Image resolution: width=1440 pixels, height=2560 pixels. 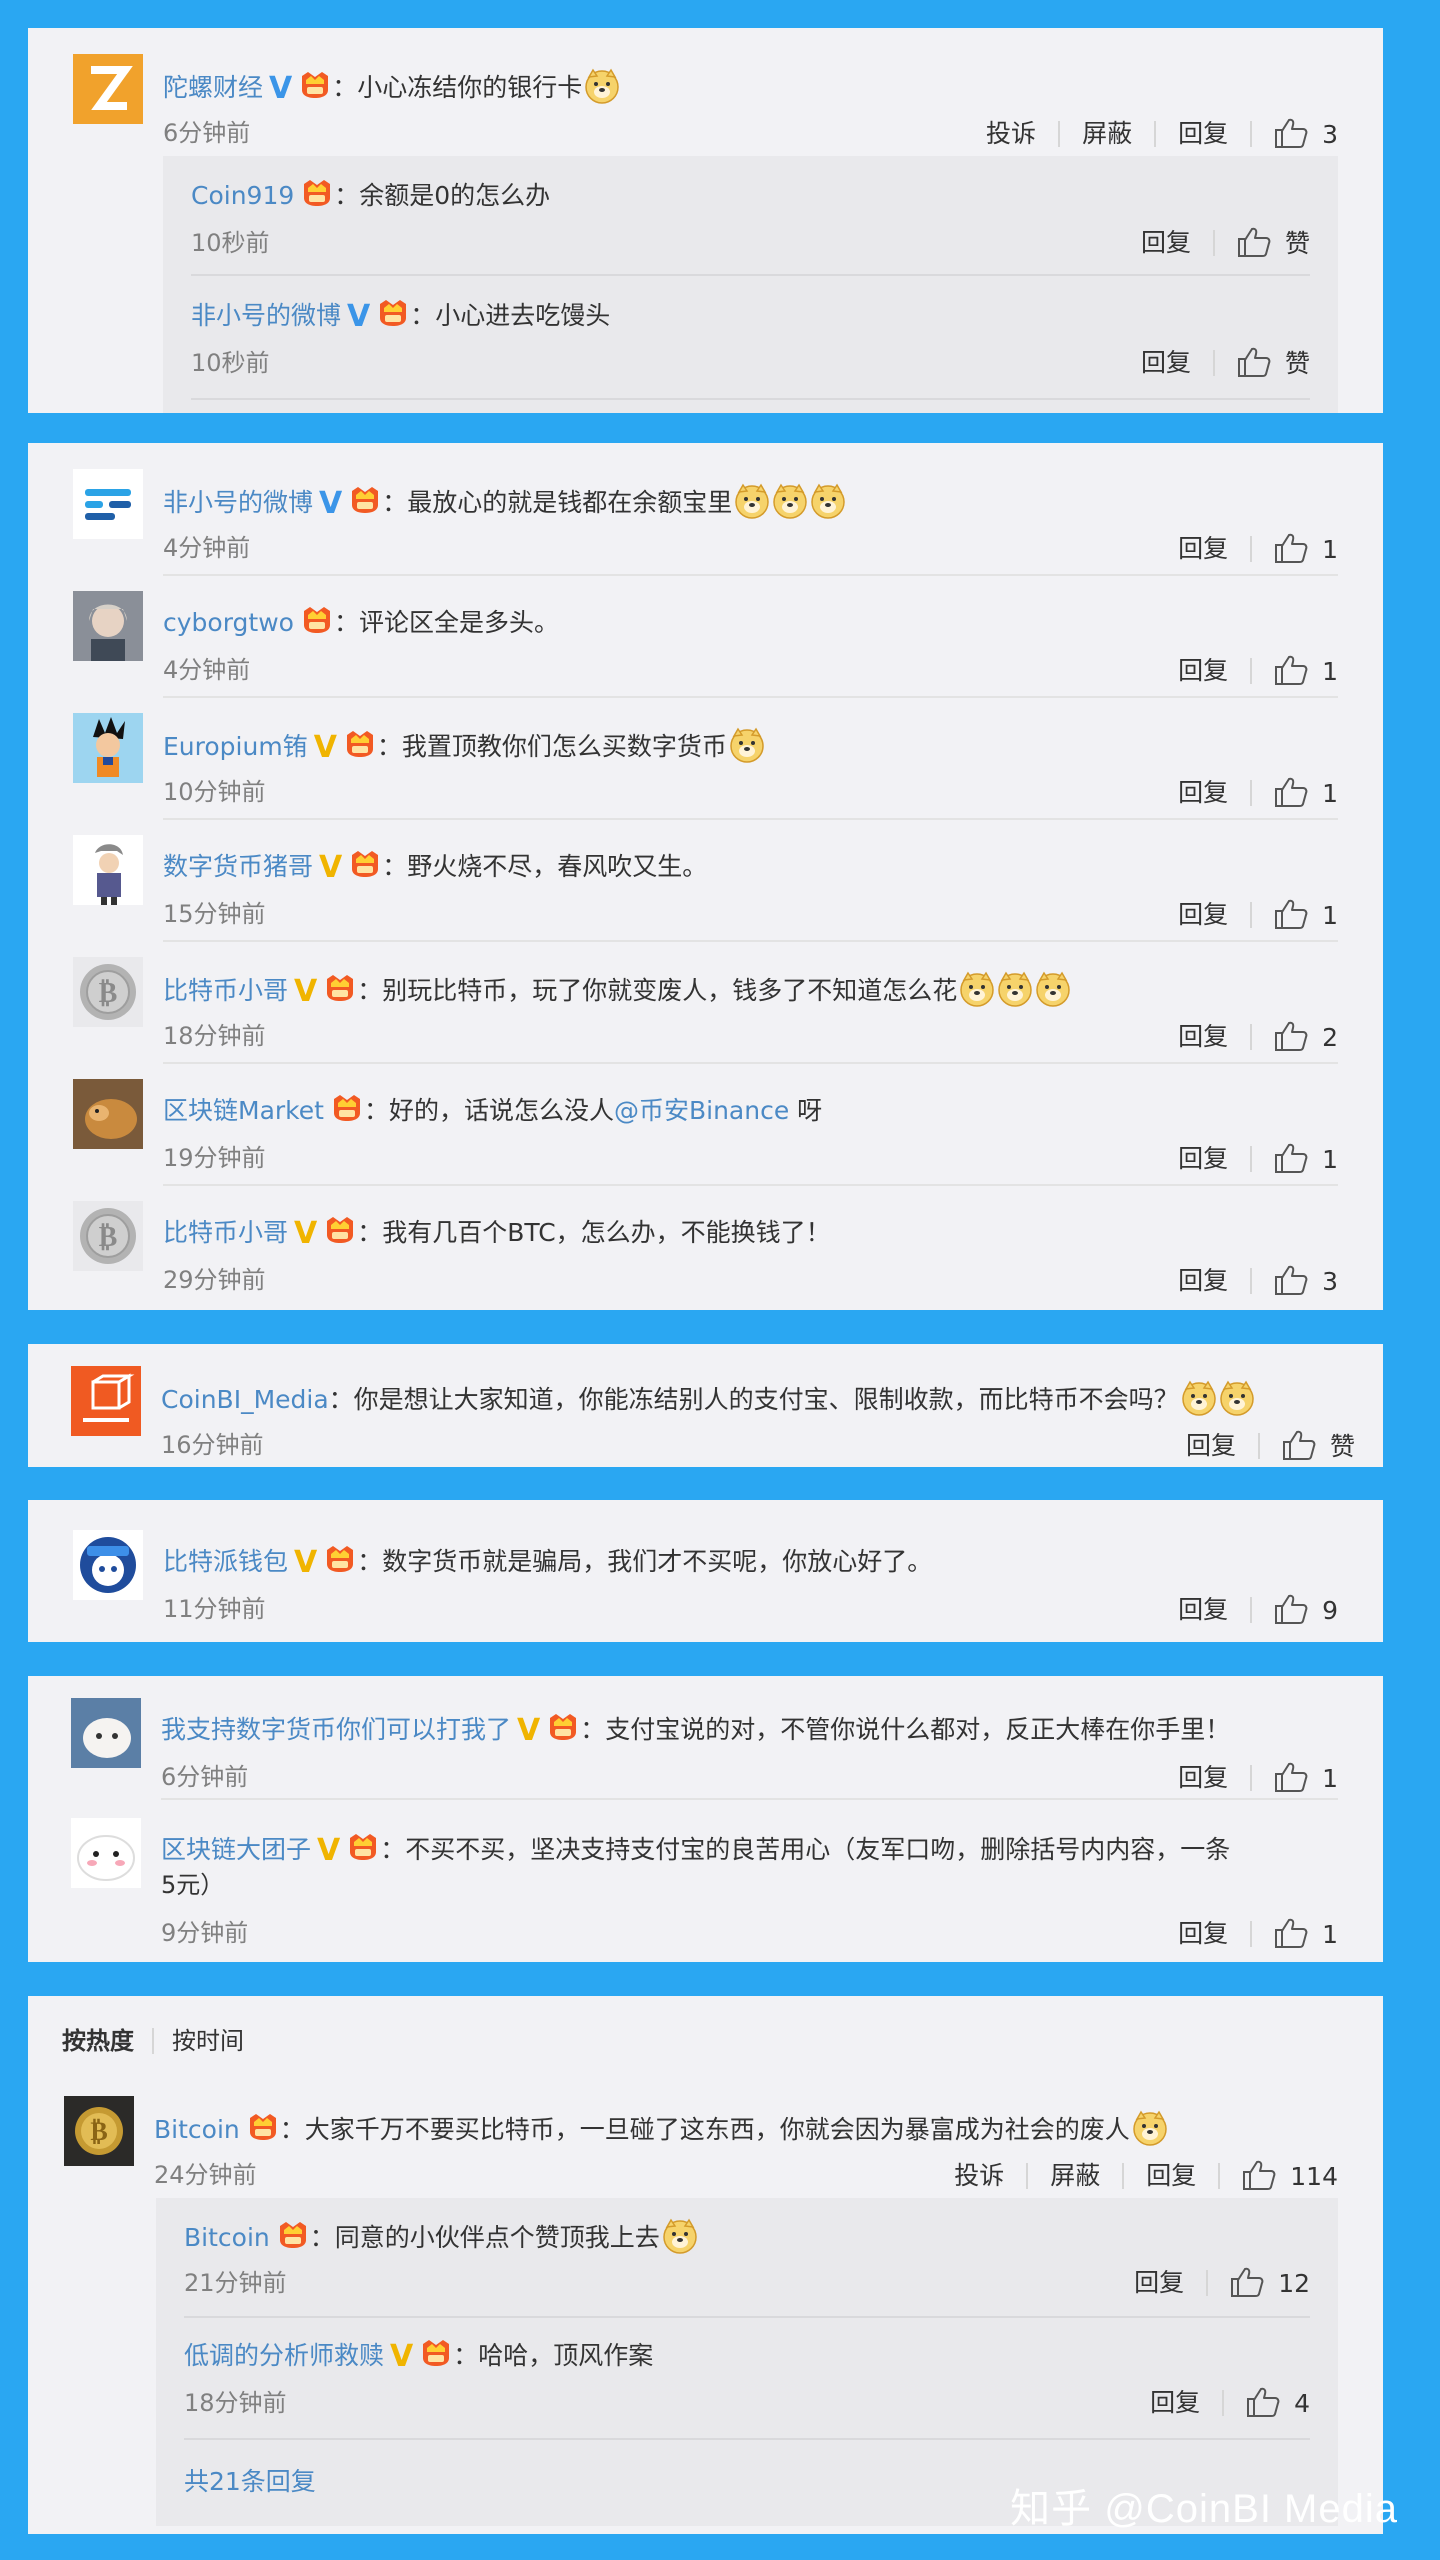 What do you see at coordinates (245, 1399) in the screenshot?
I see `username-link: CoinBI_Media` at bounding box center [245, 1399].